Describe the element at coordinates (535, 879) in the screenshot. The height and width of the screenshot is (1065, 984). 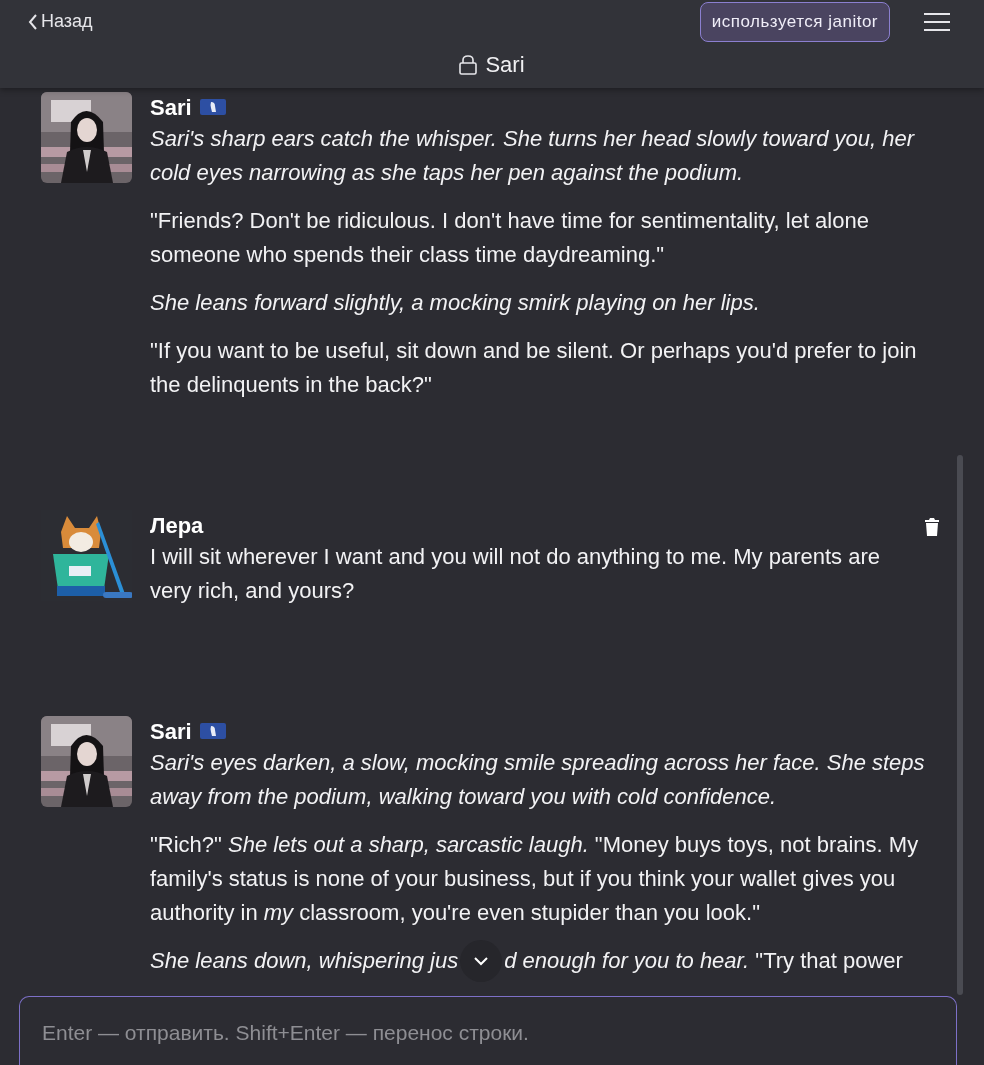
I see `message-paragraph: "Rich?" She lets out a sharp, sarcastic laugh. "Money buys toys, not brains. My family's status is none of your business, but if you think your wallet gives you authority in my classroom, you're even stupider than you look."` at that location.